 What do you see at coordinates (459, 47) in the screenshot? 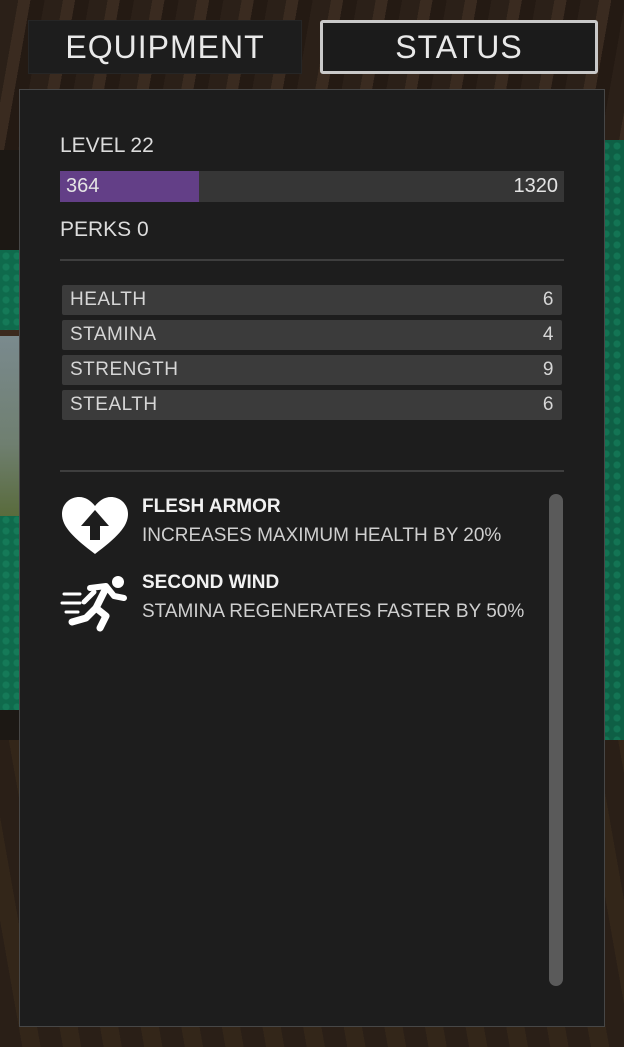
I see `tab-status: STATUS` at bounding box center [459, 47].